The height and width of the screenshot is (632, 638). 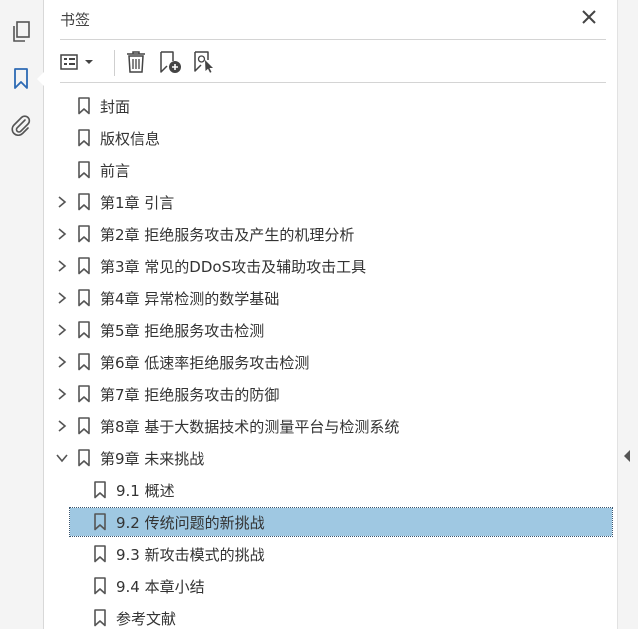 I want to click on bookmark-item: 第8章 基于大数据技术的测量平台与检测系统, so click(x=226, y=426).